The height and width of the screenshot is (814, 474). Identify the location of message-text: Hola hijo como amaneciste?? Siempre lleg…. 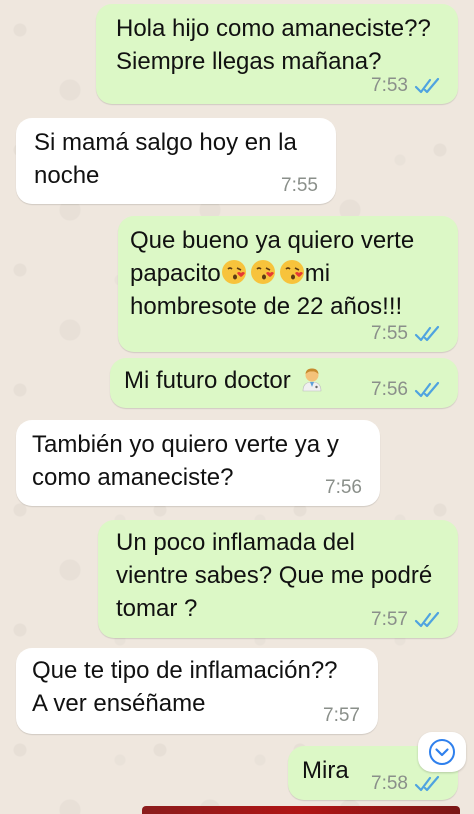
(273, 45).